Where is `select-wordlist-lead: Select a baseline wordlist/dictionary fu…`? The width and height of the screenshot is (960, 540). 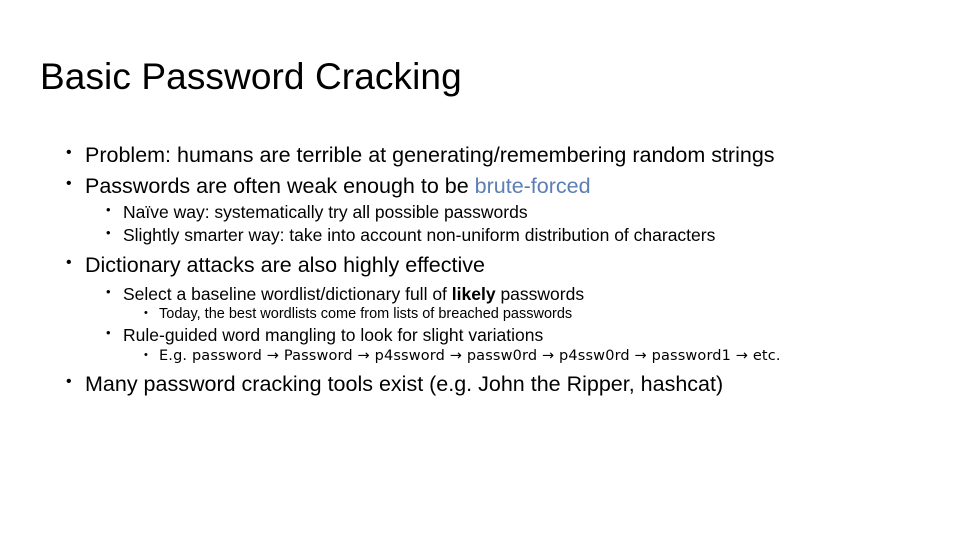
select-wordlist-lead: Select a baseline wordlist/dictionary fu… is located at coordinates (287, 293).